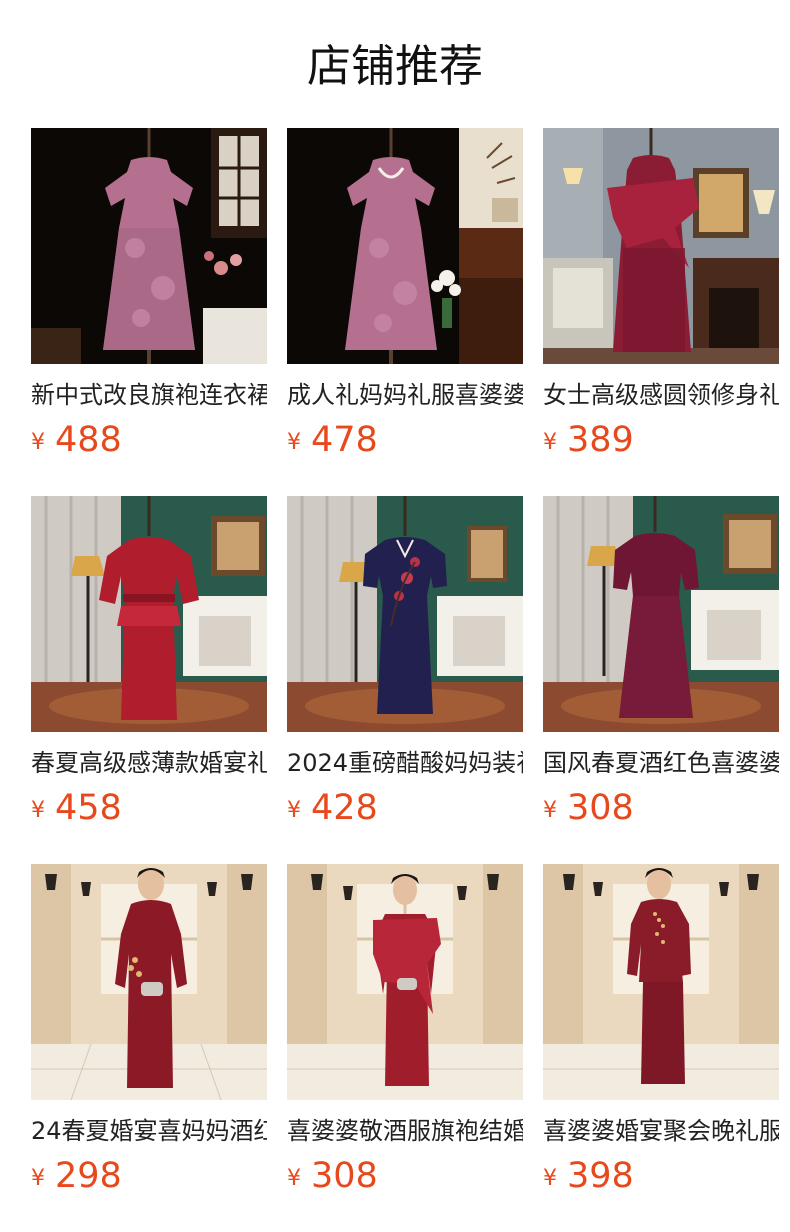 This screenshot has height=1232, width=790. Describe the element at coordinates (661, 440) in the screenshot. I see `product-price: ¥389` at that location.